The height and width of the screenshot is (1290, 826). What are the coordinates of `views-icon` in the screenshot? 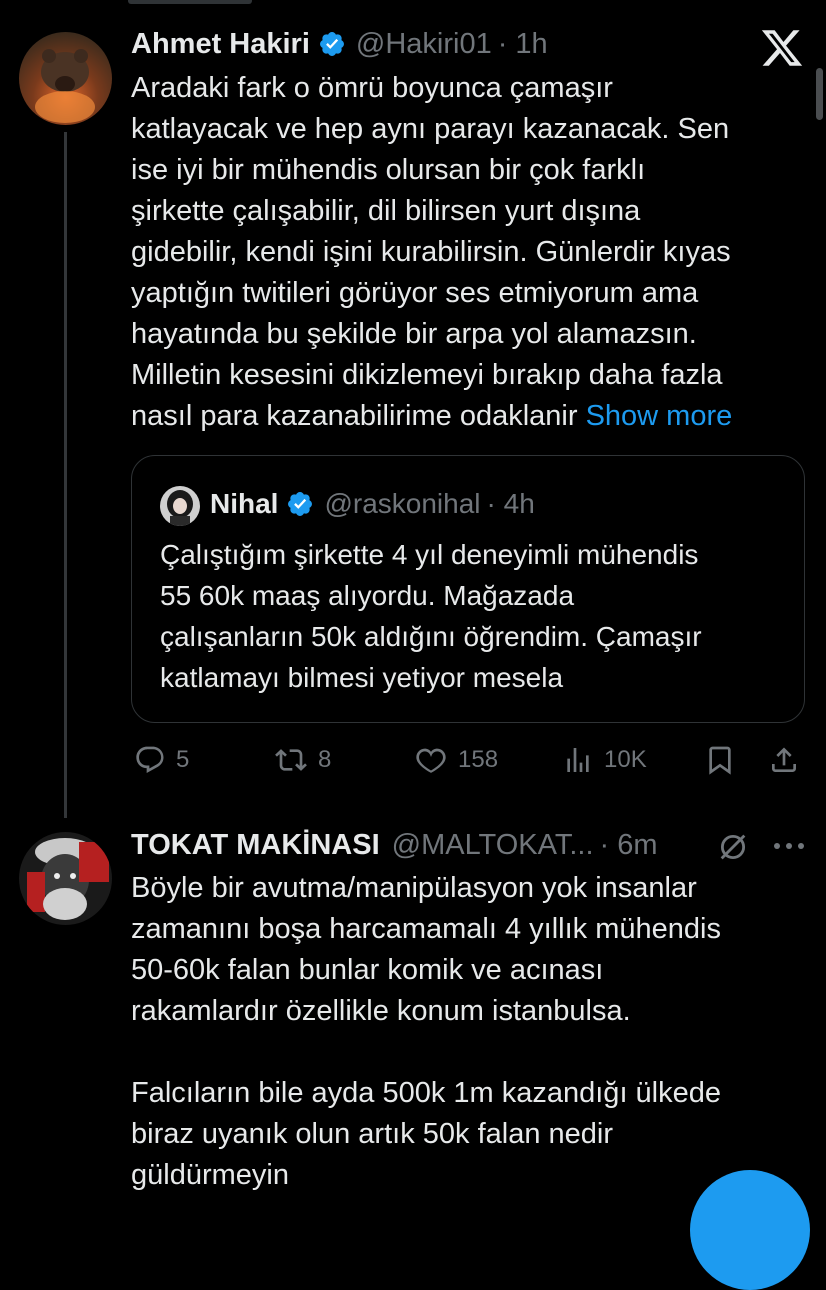 It's located at (578, 760).